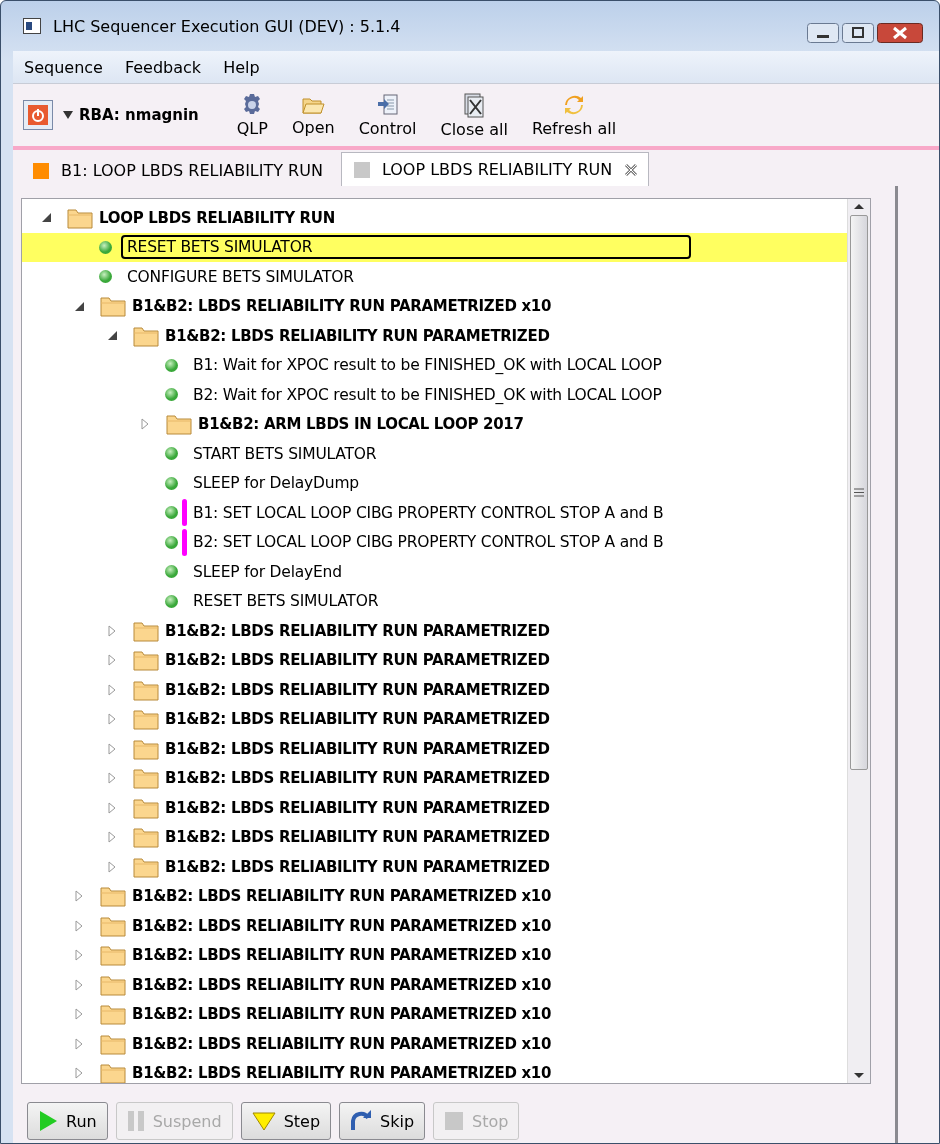 This screenshot has height=1144, width=940. What do you see at coordinates (574, 115) in the screenshot?
I see `toolbar-button: Refresh all` at bounding box center [574, 115].